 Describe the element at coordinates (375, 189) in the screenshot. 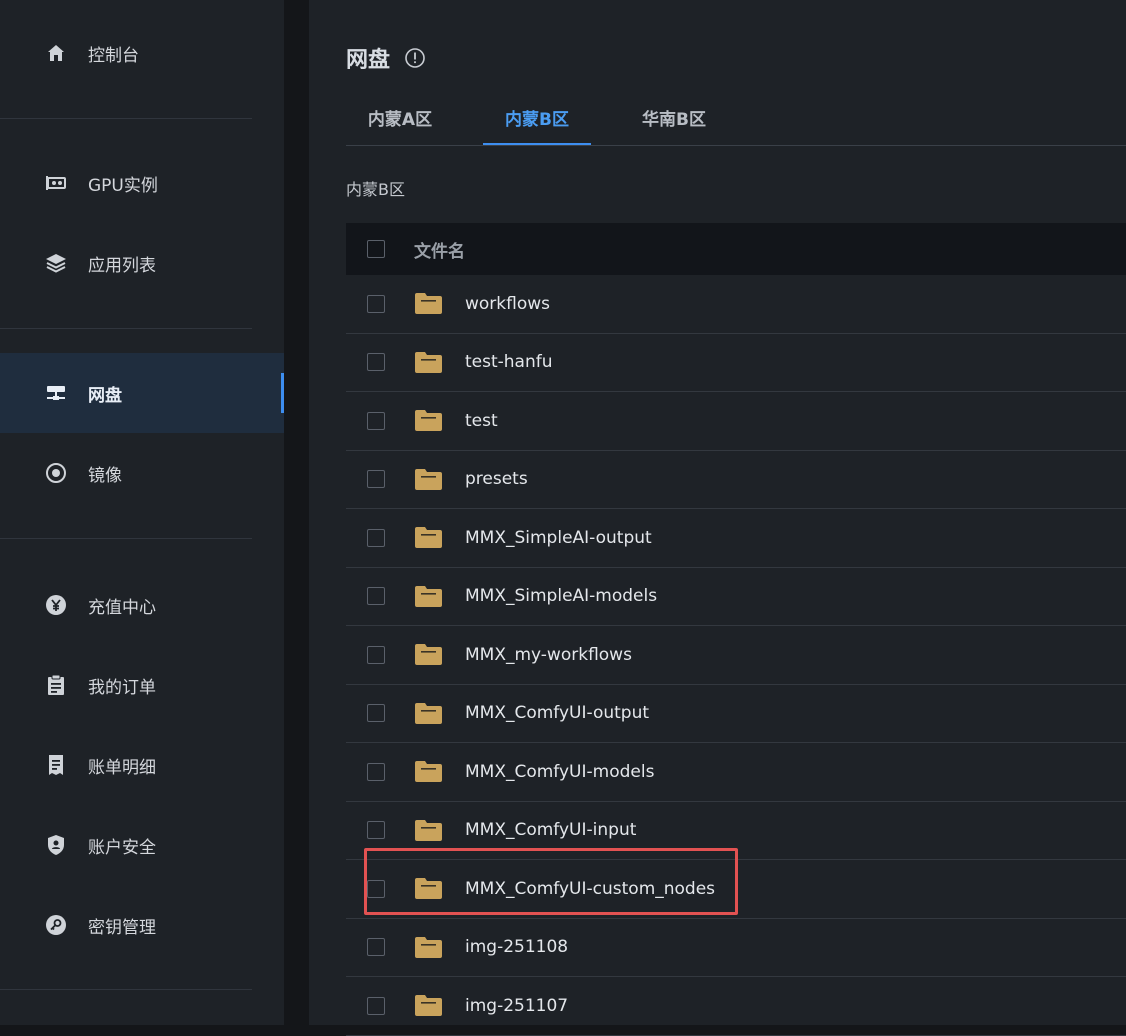

I see `section-label: 内蒙B区` at that location.